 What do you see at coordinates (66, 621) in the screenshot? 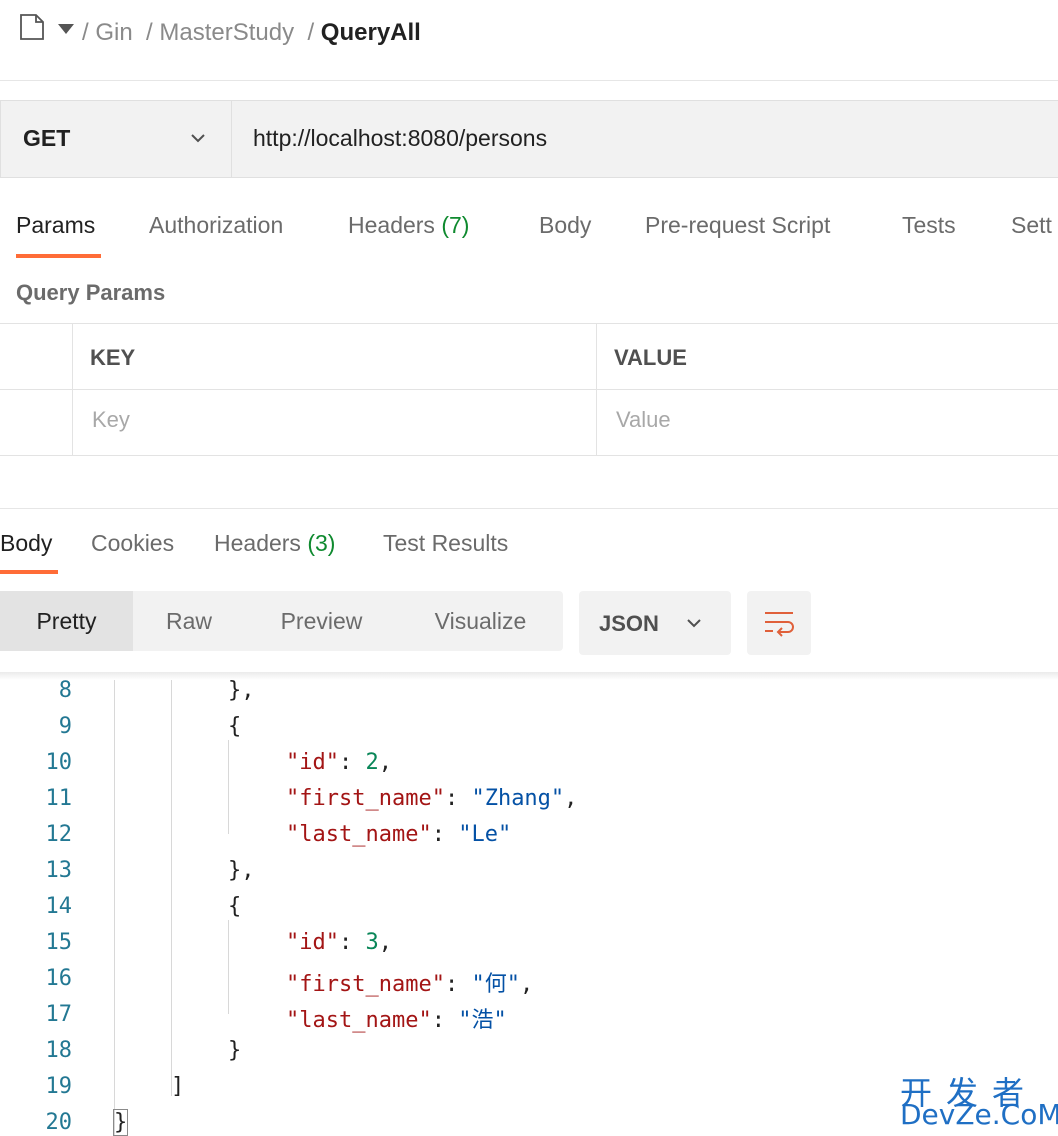
I see `pretty-button: Pretty` at bounding box center [66, 621].